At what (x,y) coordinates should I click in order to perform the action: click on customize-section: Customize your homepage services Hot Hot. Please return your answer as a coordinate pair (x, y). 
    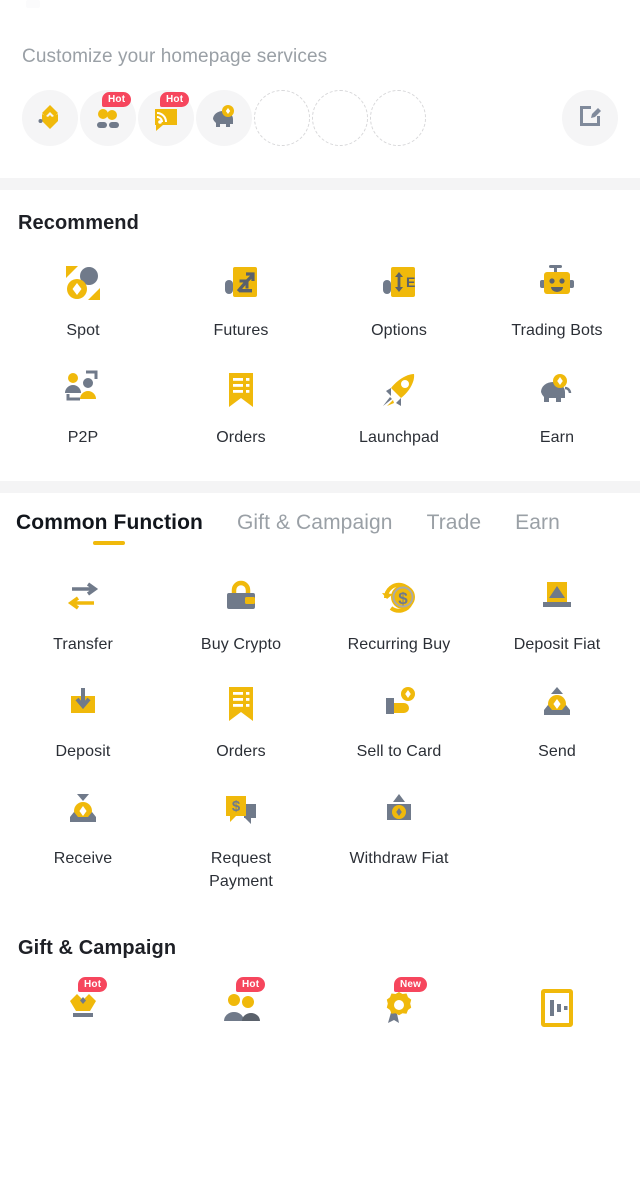
    Looking at the image, I should click on (320, 73).